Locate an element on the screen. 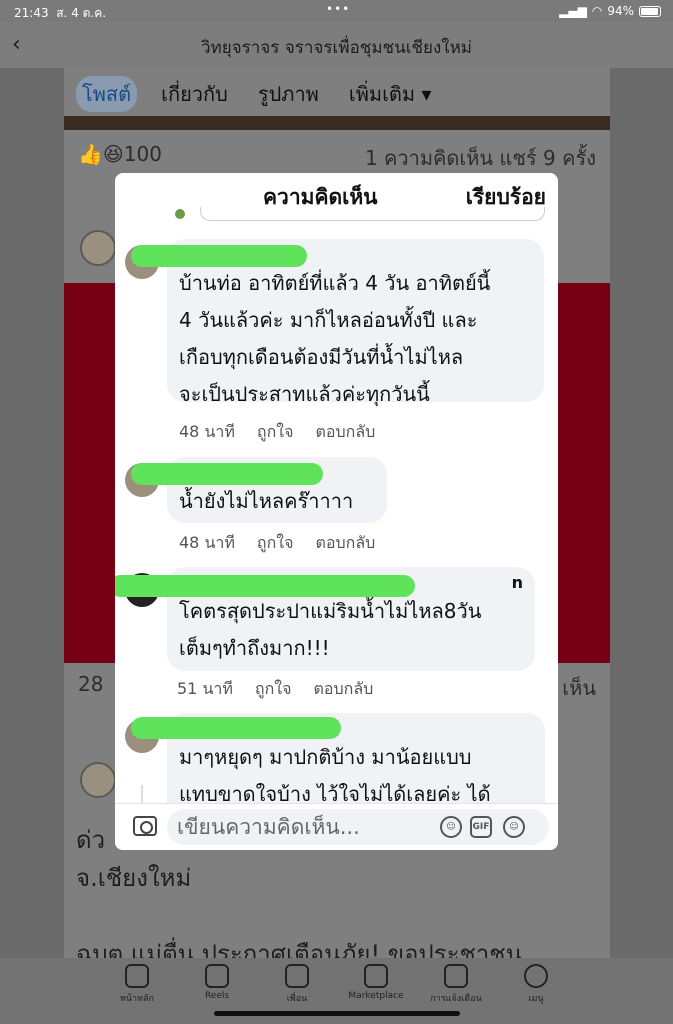 This screenshot has height=1024, width=673. thread-line is located at coordinates (142, 794).